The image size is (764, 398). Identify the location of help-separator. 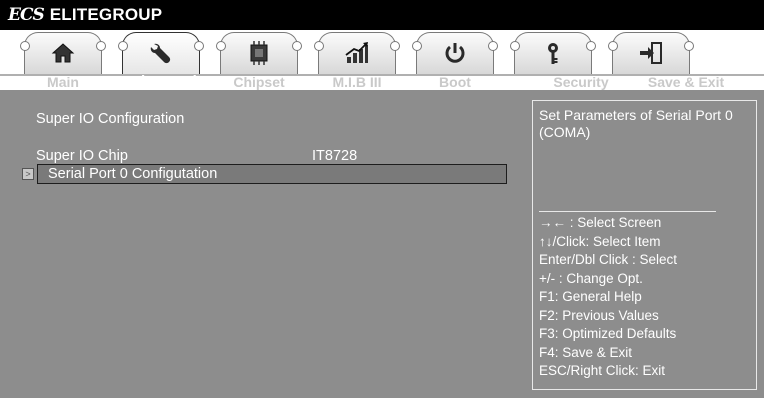
(627, 211).